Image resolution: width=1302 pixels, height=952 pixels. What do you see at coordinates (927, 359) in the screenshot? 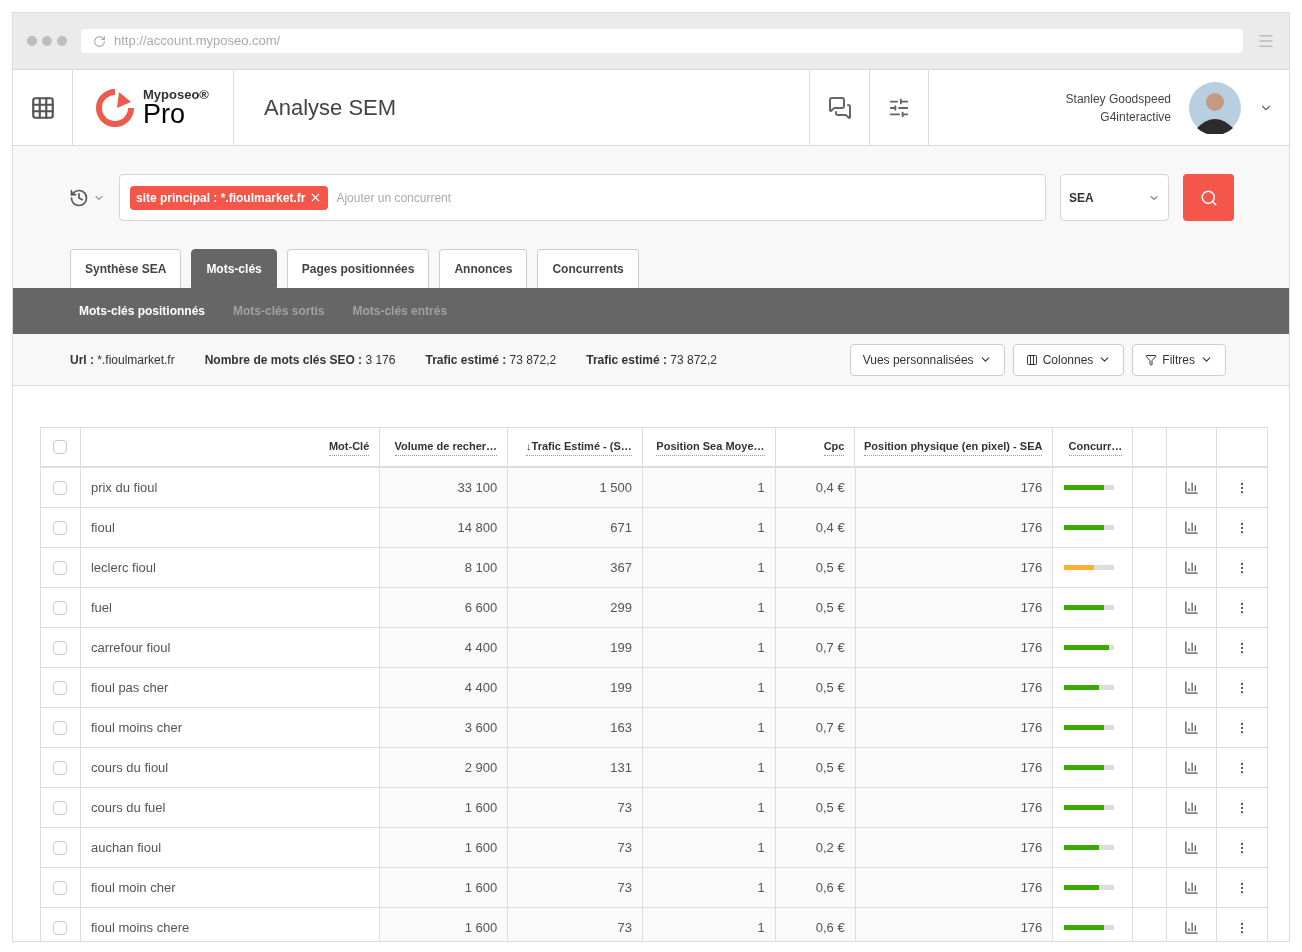
I see `toolbar-button: Vues personnalisées` at bounding box center [927, 359].